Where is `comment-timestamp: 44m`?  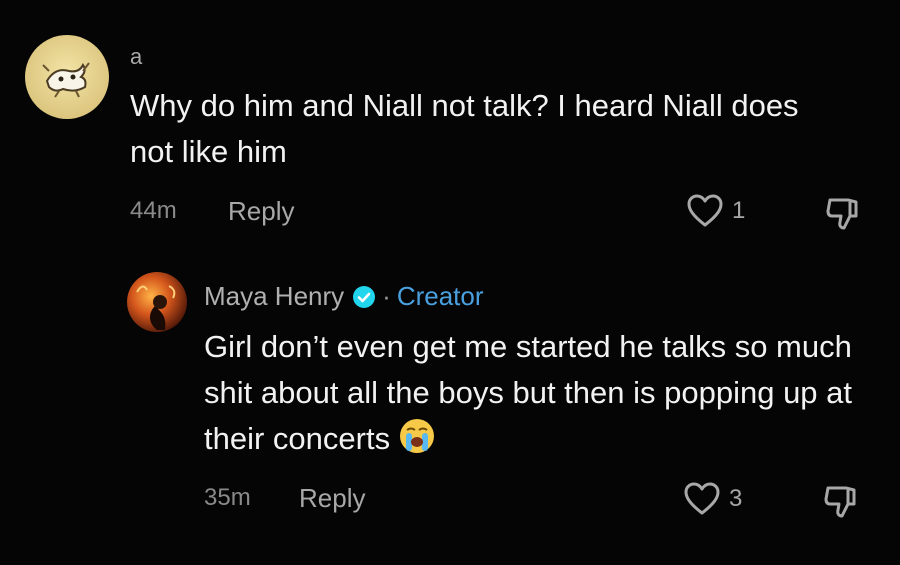
comment-timestamp: 44m is located at coordinates (153, 210).